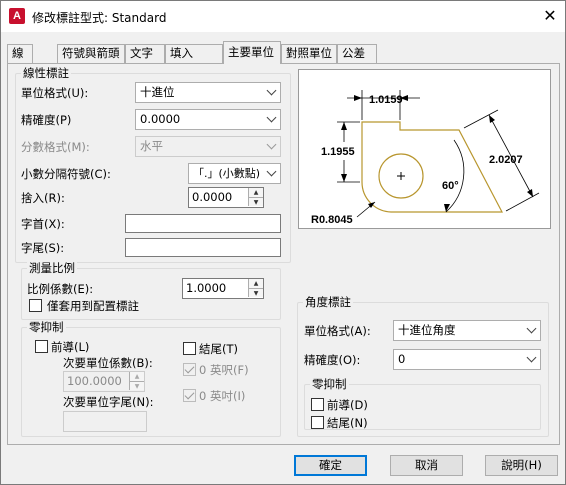 Image resolution: width=566 pixels, height=485 pixels. Describe the element at coordinates (283, 16) in the screenshot. I see `title-bar: A 修改標註型式: Standard ✕` at that location.